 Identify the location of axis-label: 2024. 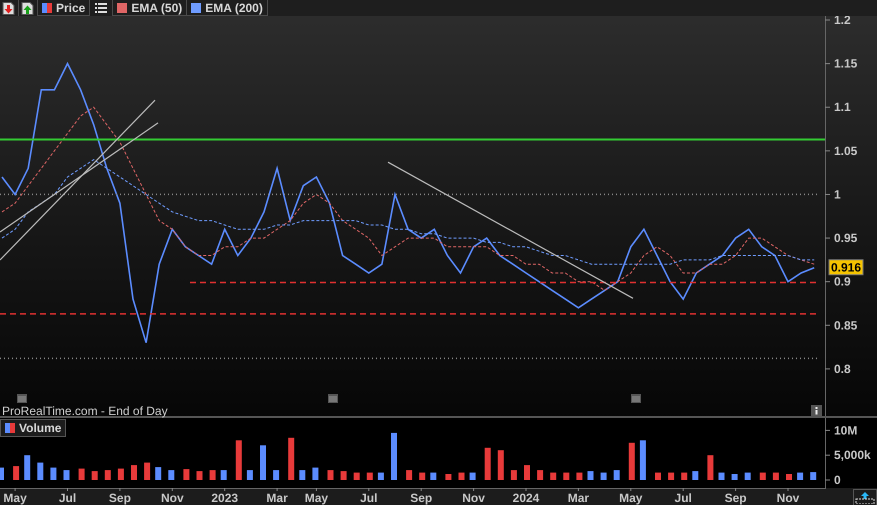
(526, 498).